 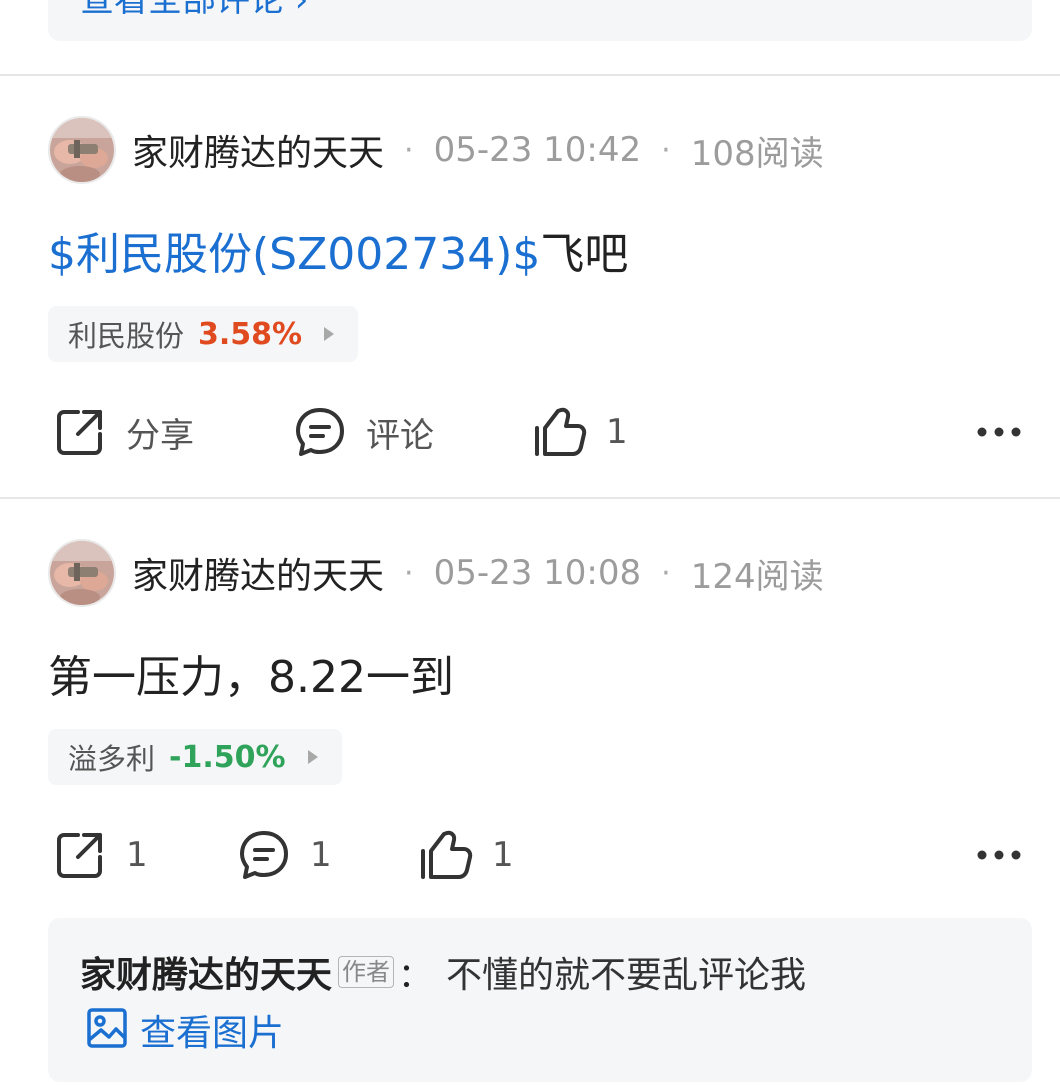 What do you see at coordinates (251, 677) in the screenshot?
I see `post-text: 第一压力，8.22一到` at bounding box center [251, 677].